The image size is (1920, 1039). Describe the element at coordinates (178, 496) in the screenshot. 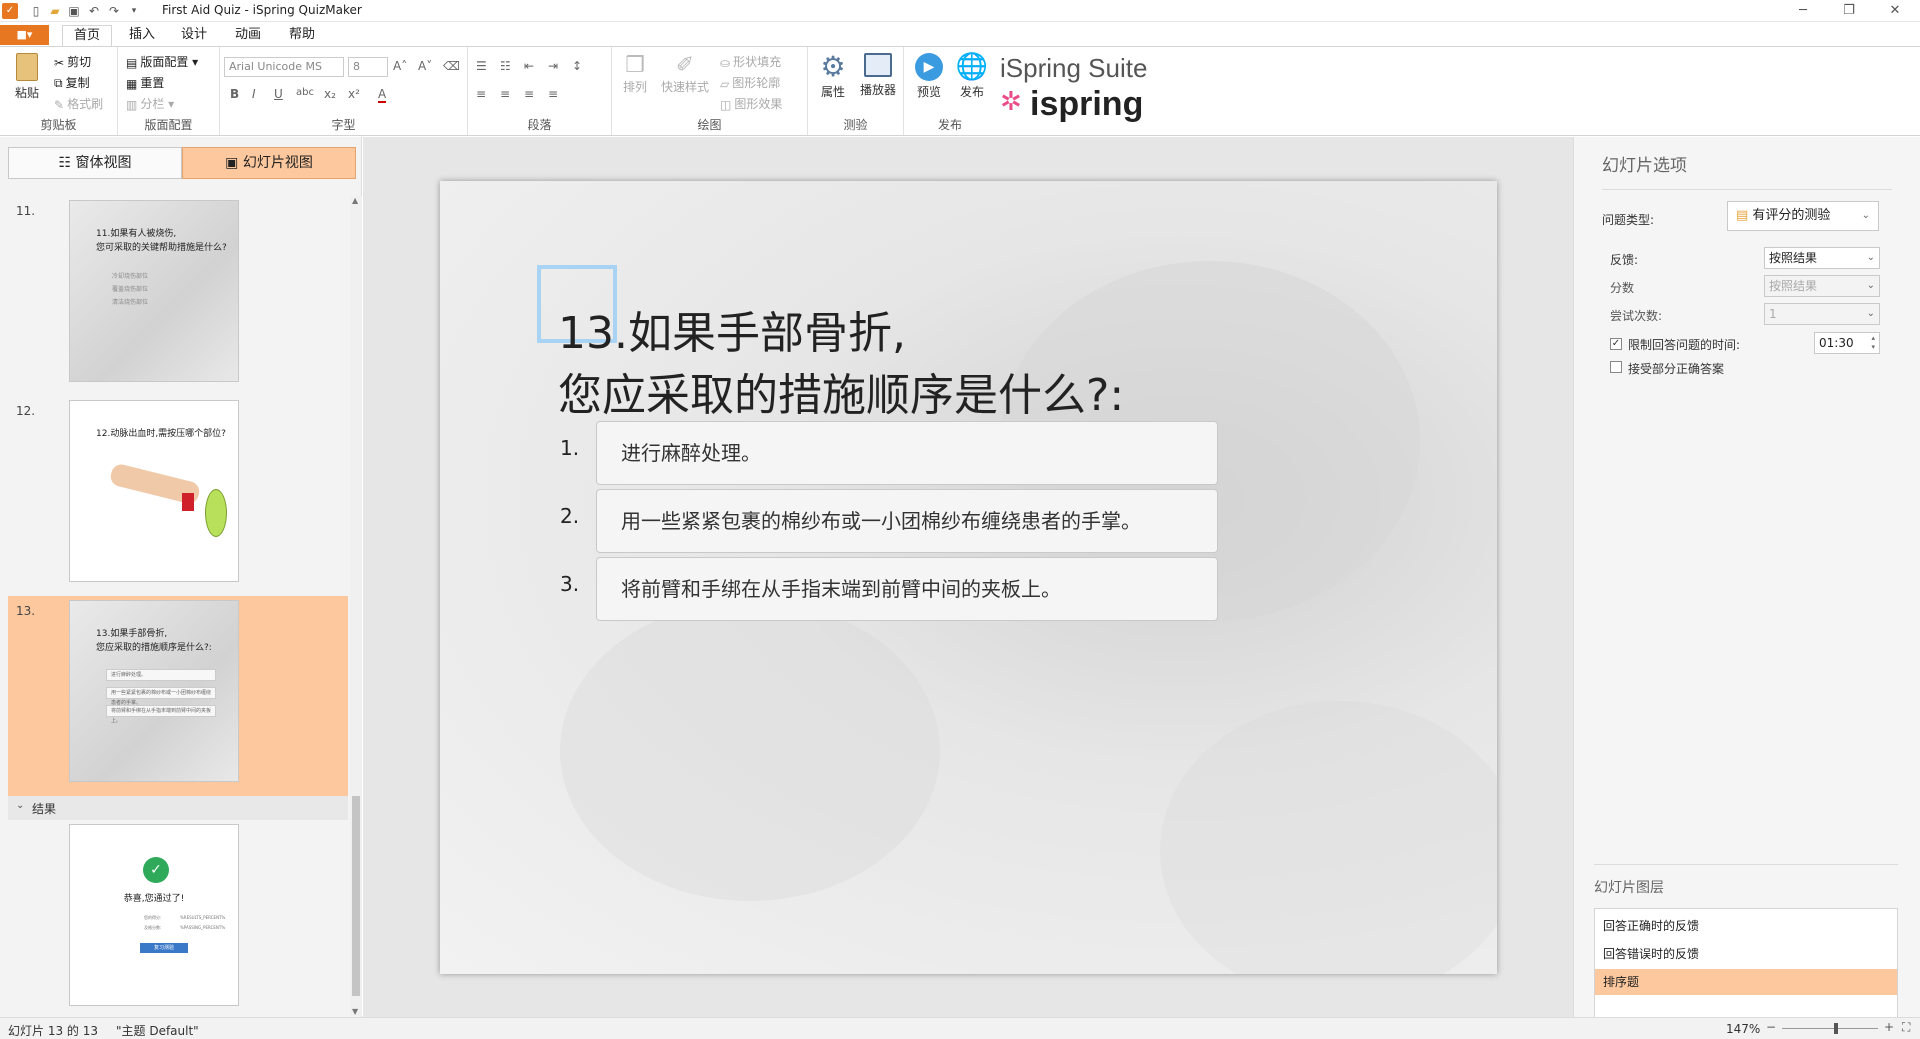

I see `slide-item-12: 12. 12.动脉出血时,需按压哪个部位?` at that location.